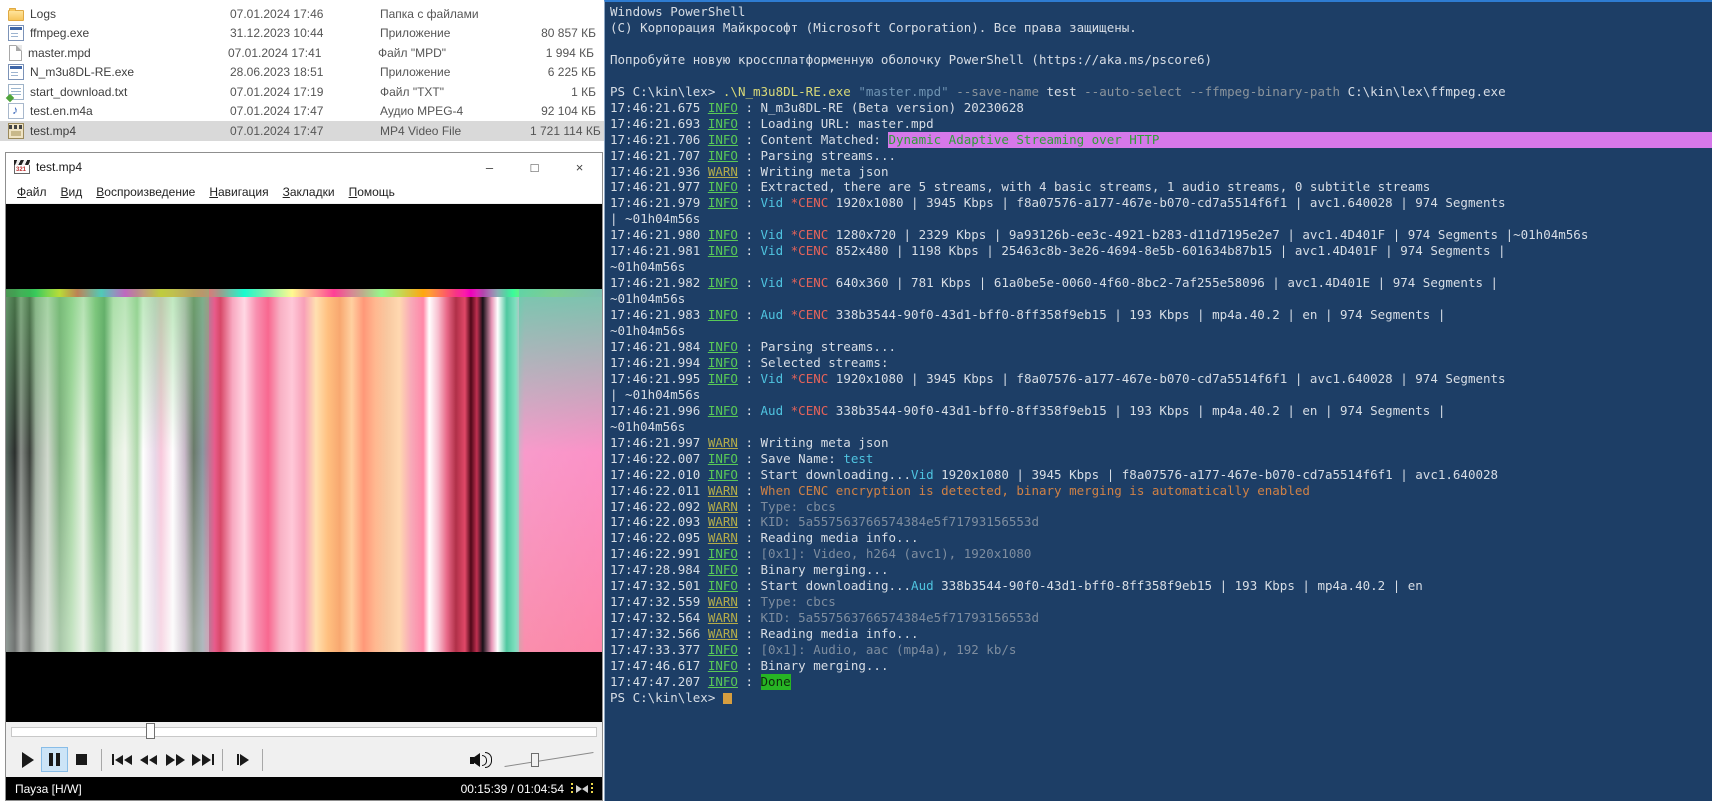 The height and width of the screenshot is (801, 1712). Describe the element at coordinates (277, 33) in the screenshot. I see `file-date: 31.12.2023 10:44` at that location.